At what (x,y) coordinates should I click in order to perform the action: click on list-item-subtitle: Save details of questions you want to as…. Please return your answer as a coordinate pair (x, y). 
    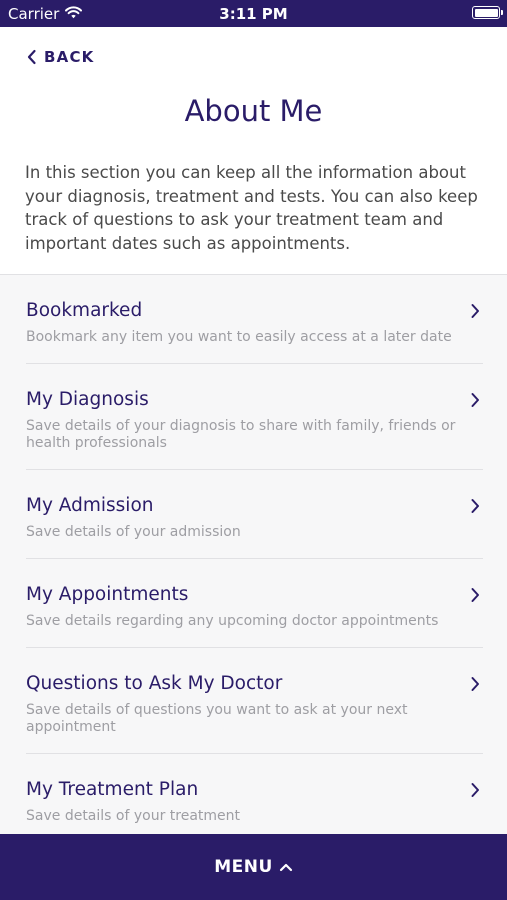
    Looking at the image, I should click on (217, 718).